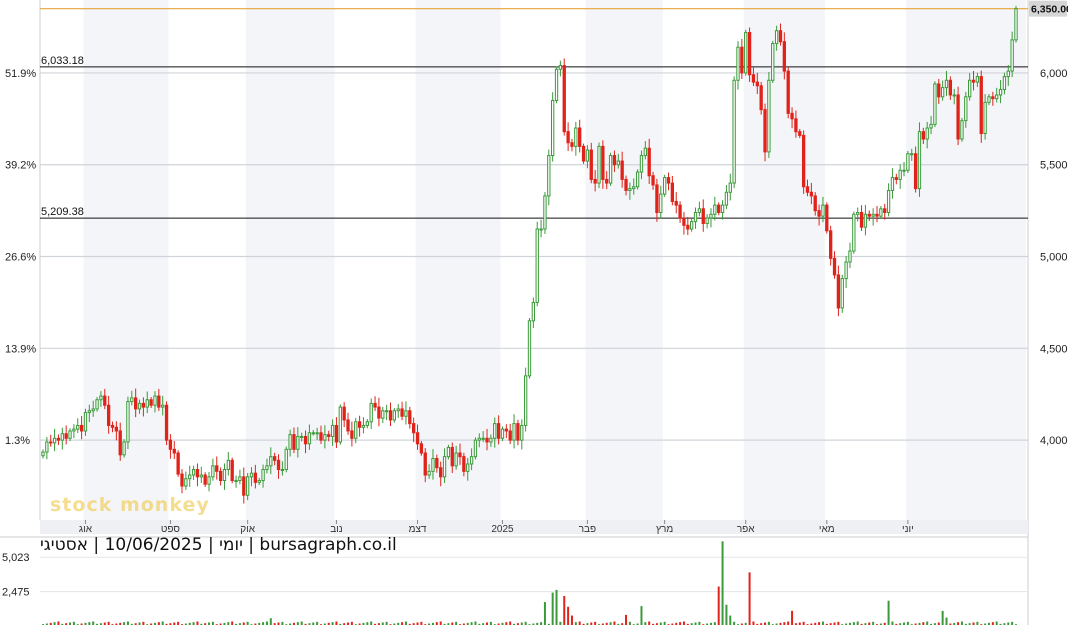  What do you see at coordinates (17, 441) in the screenshot?
I see `percent-tick-label: 1.3%` at bounding box center [17, 441].